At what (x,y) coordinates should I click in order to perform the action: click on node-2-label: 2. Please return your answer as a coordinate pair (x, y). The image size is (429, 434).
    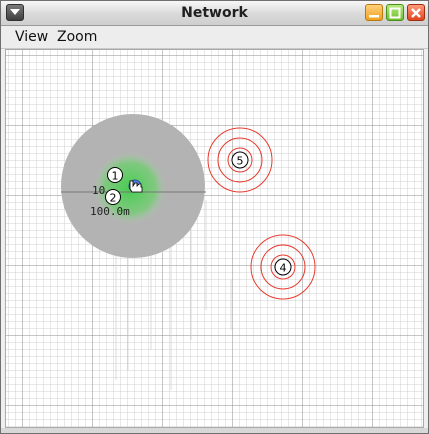
    Looking at the image, I should click on (113, 198).